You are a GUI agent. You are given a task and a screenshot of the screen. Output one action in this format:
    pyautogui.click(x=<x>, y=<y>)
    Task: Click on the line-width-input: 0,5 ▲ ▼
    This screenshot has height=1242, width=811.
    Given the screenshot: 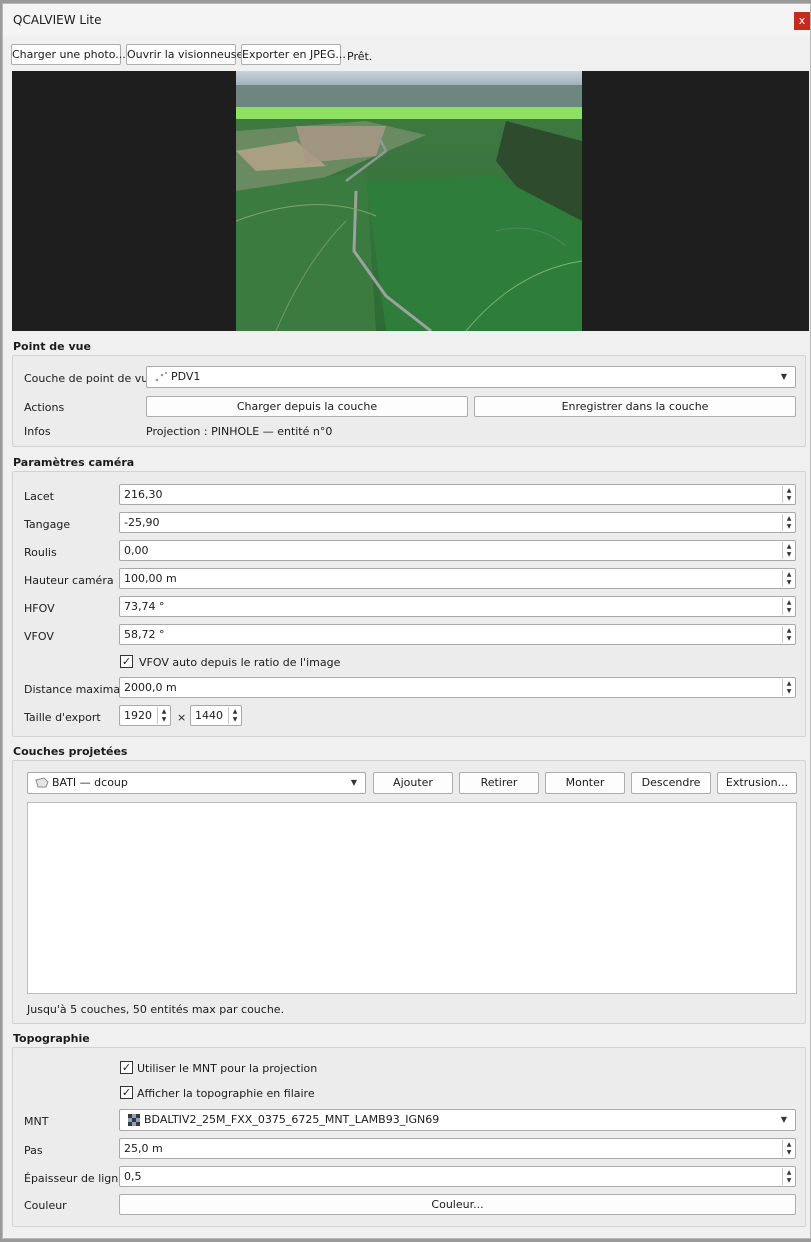 What is the action you would take?
    pyautogui.click(x=457, y=1176)
    